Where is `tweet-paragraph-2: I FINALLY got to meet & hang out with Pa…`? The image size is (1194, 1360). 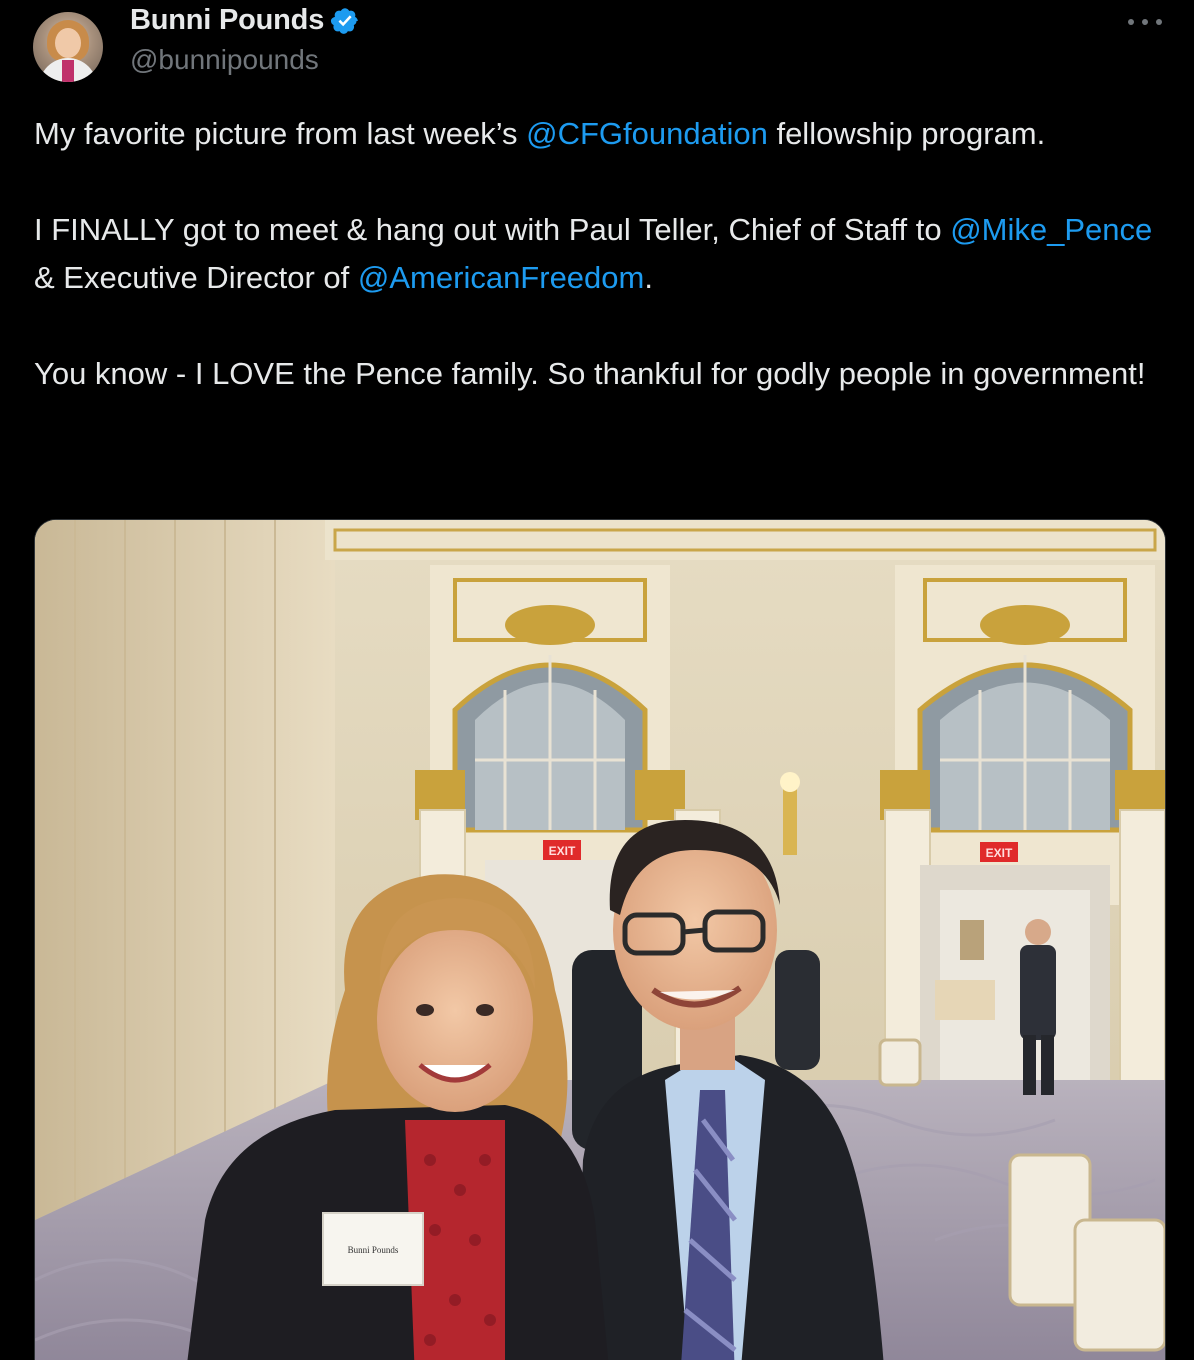 tweet-paragraph-2: I FINALLY got to meet & hang out with Pa… is located at coordinates (594, 254).